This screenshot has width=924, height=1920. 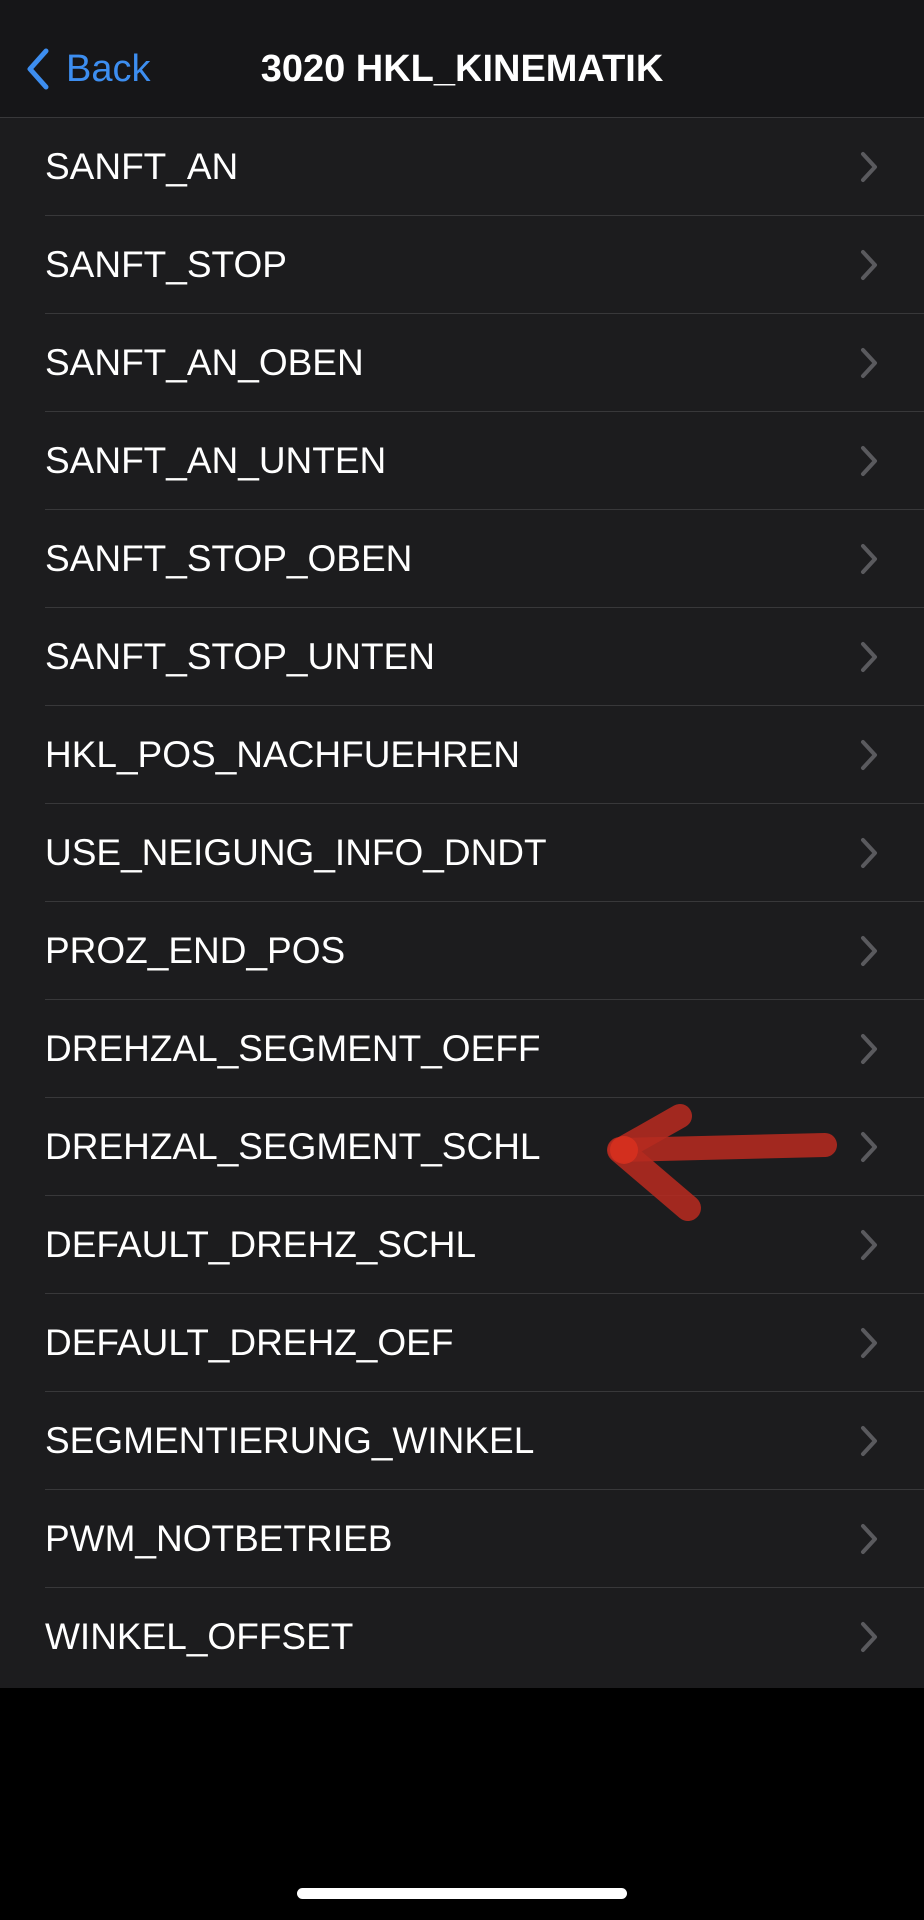 I want to click on list-item-label: SANFT_STOP, so click(x=166, y=264).